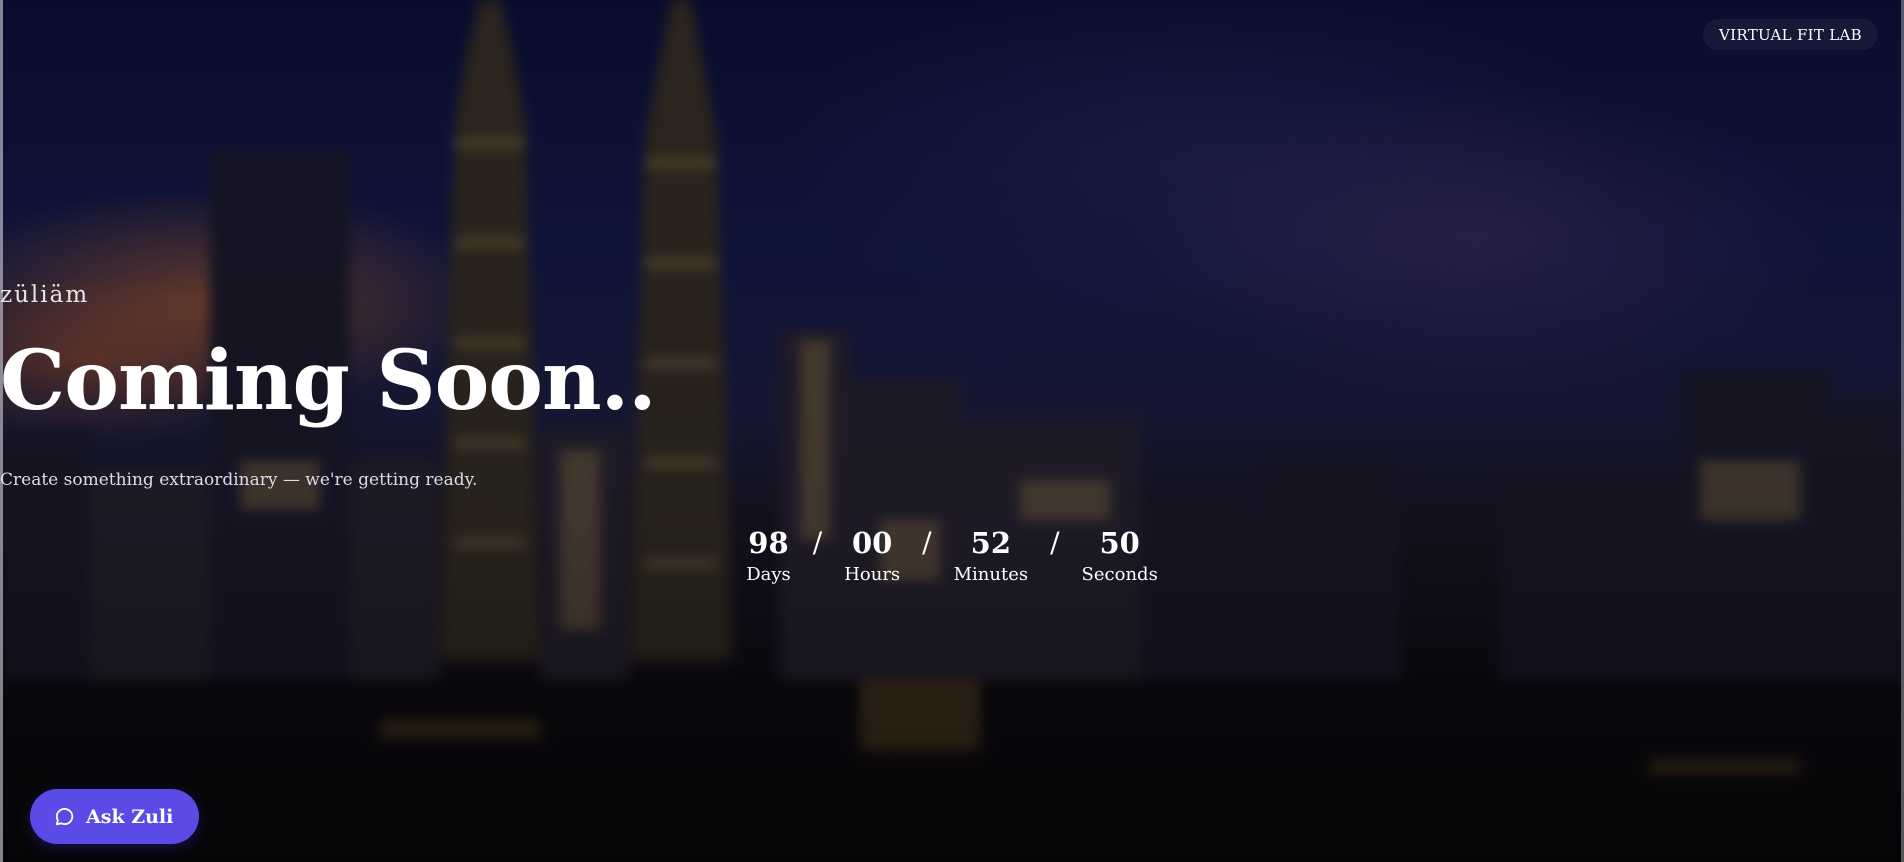 The width and height of the screenshot is (1904, 862). I want to click on ask-zuli-label: Ask Zuli, so click(130, 816).